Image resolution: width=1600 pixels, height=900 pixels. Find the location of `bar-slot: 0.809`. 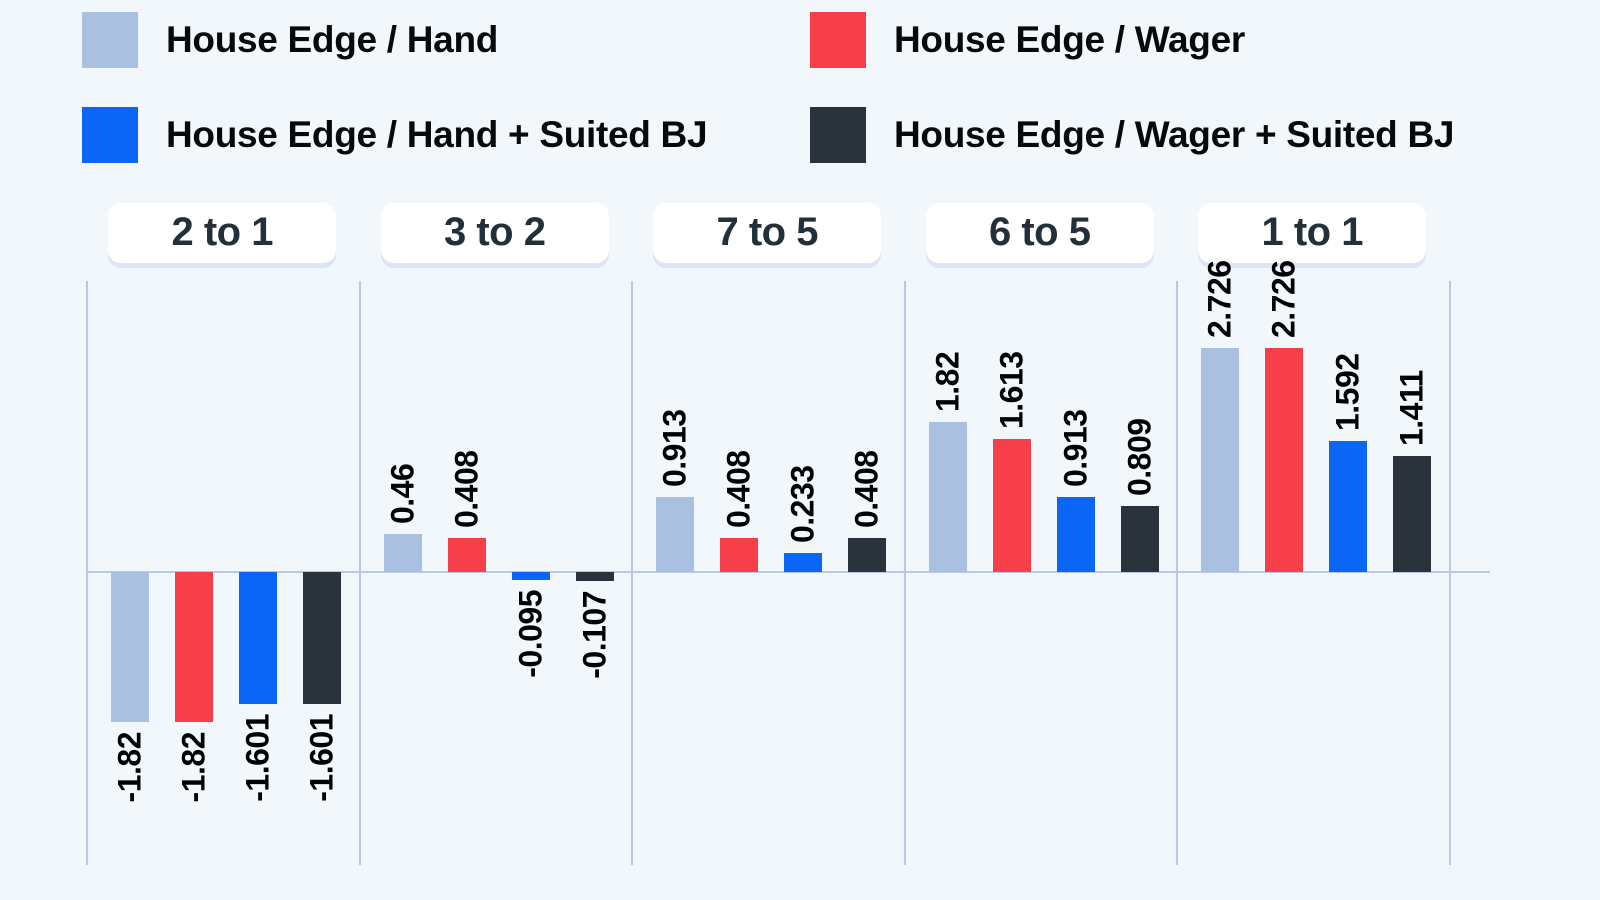

bar-slot: 0.809 is located at coordinates (1139, 450).